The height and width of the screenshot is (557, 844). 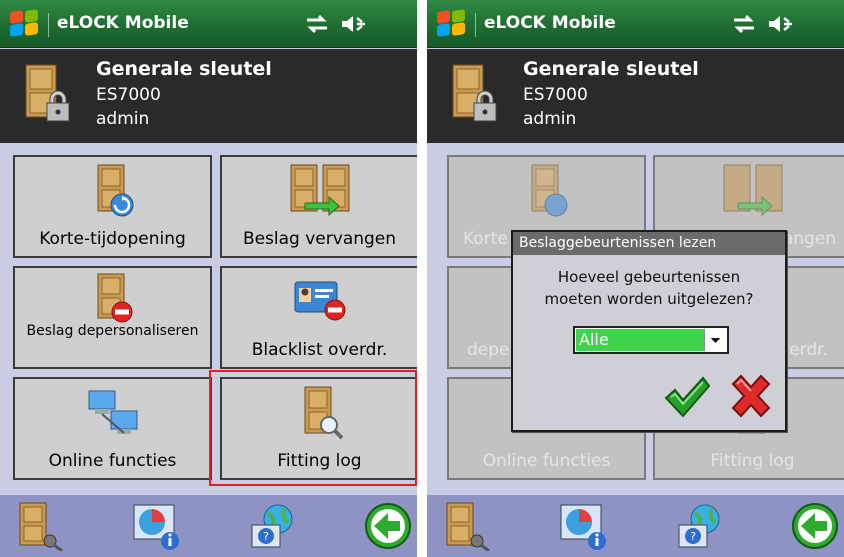 I want to click on door-remove-icon, so click(x=114, y=298).